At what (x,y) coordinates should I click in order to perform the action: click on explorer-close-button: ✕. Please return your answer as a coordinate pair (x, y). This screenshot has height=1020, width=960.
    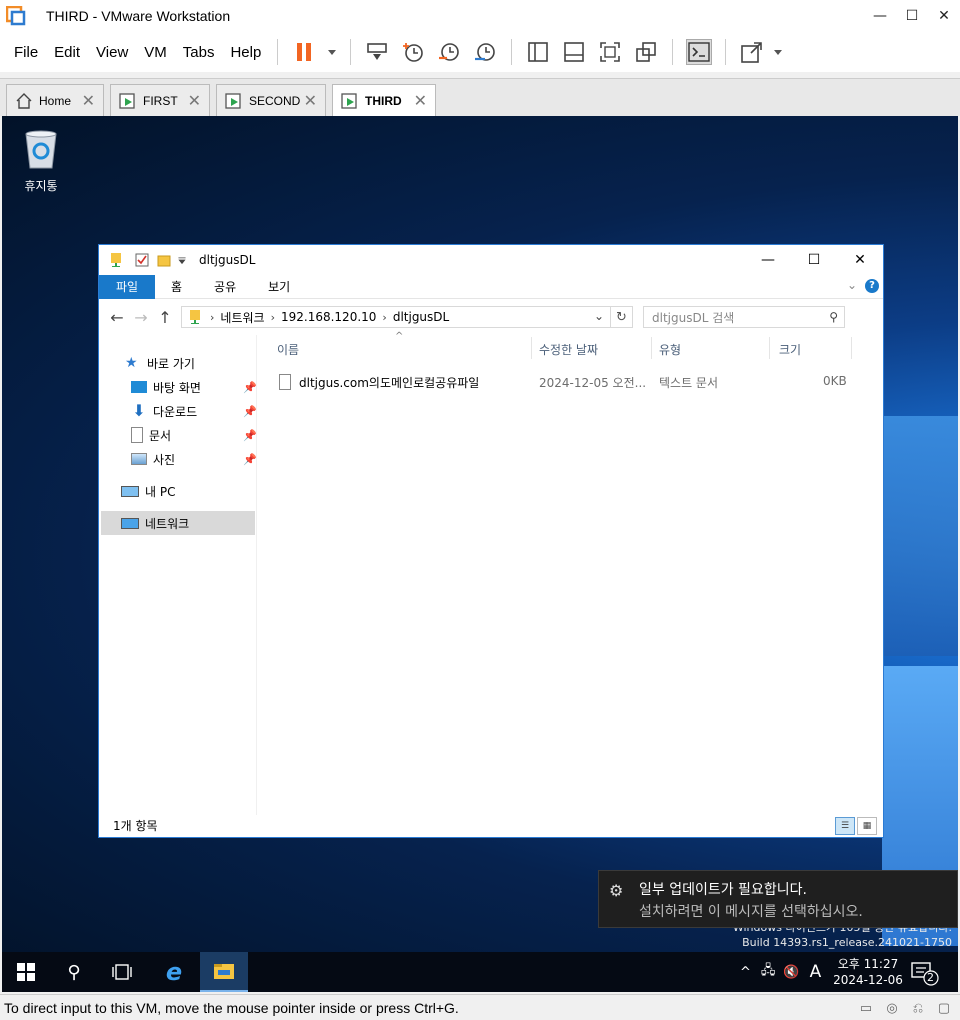
    Looking at the image, I should click on (860, 260).